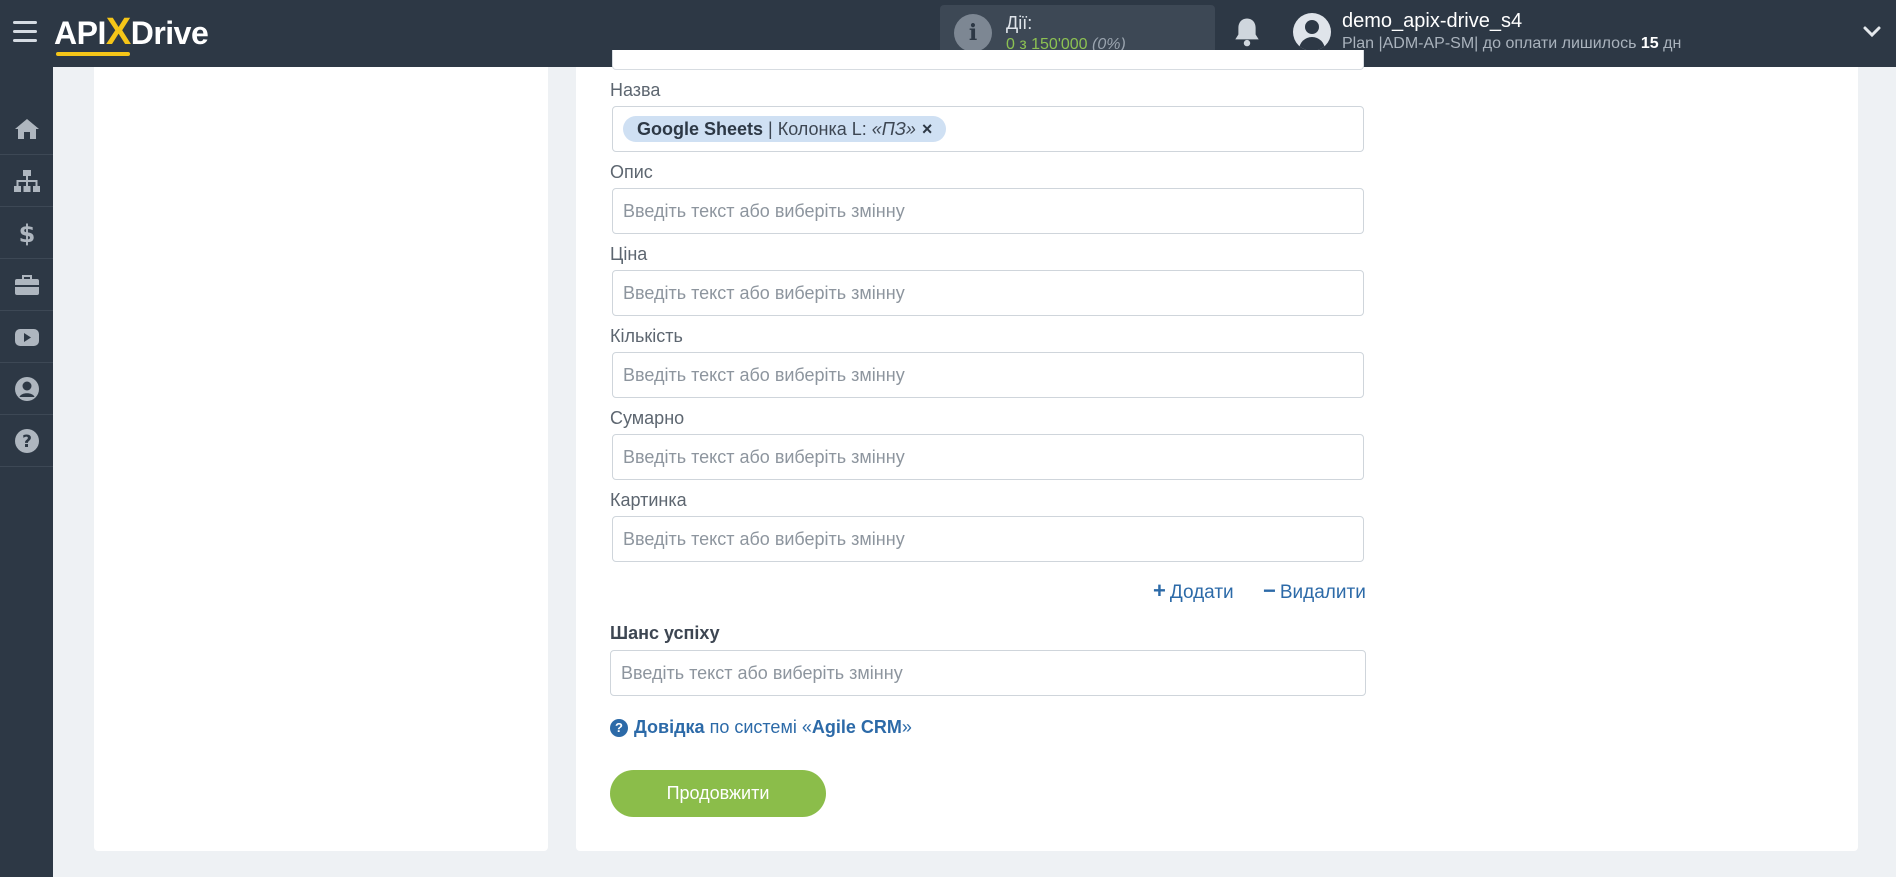  I want to click on chevron-down-icon, so click(1872, 32).